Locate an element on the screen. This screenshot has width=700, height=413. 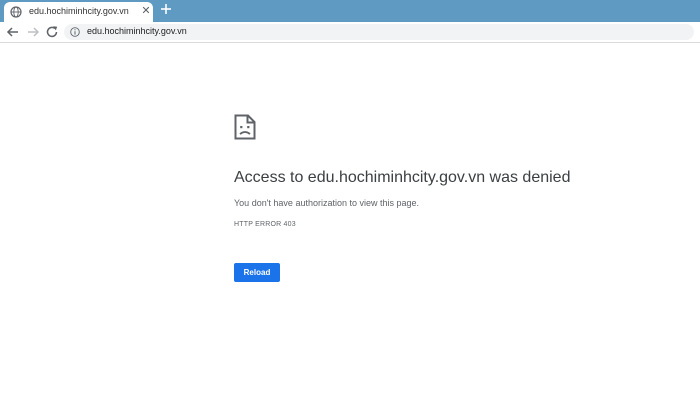
tab-title: edu.hochiminhcity.gov.vn is located at coordinates (79, 11).